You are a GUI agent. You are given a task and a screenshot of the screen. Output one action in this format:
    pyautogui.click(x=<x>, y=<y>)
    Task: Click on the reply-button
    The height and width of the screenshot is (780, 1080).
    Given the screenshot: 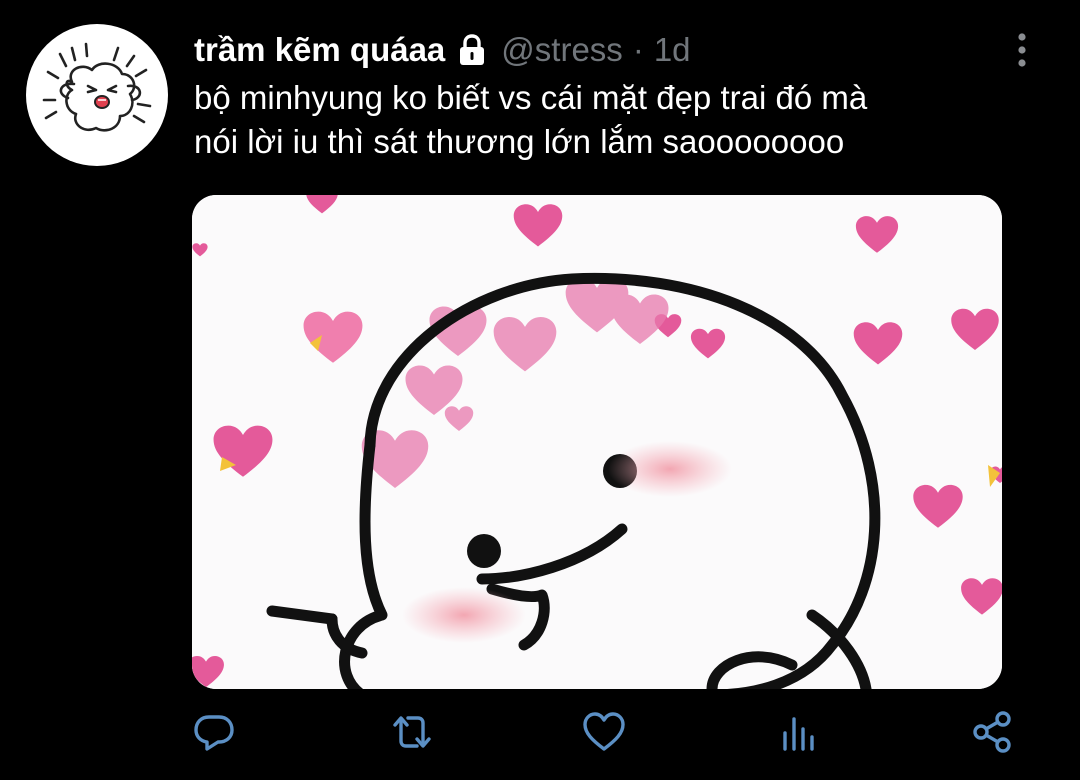 What is the action you would take?
    pyautogui.click(x=214, y=732)
    